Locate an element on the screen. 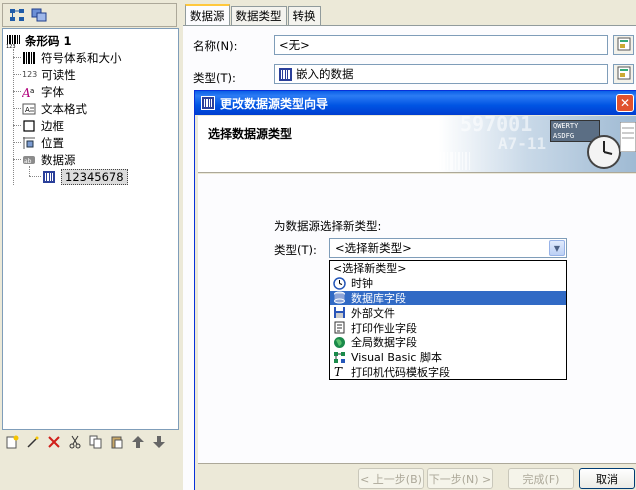  header-barcode-graphic is located at coordinates (449, 161).